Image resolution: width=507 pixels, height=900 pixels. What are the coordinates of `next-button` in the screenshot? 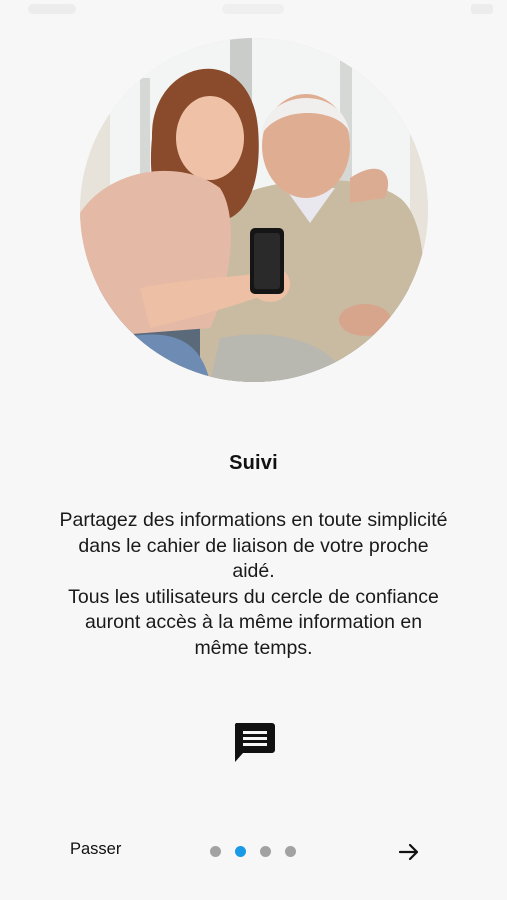 It's located at (409, 852).